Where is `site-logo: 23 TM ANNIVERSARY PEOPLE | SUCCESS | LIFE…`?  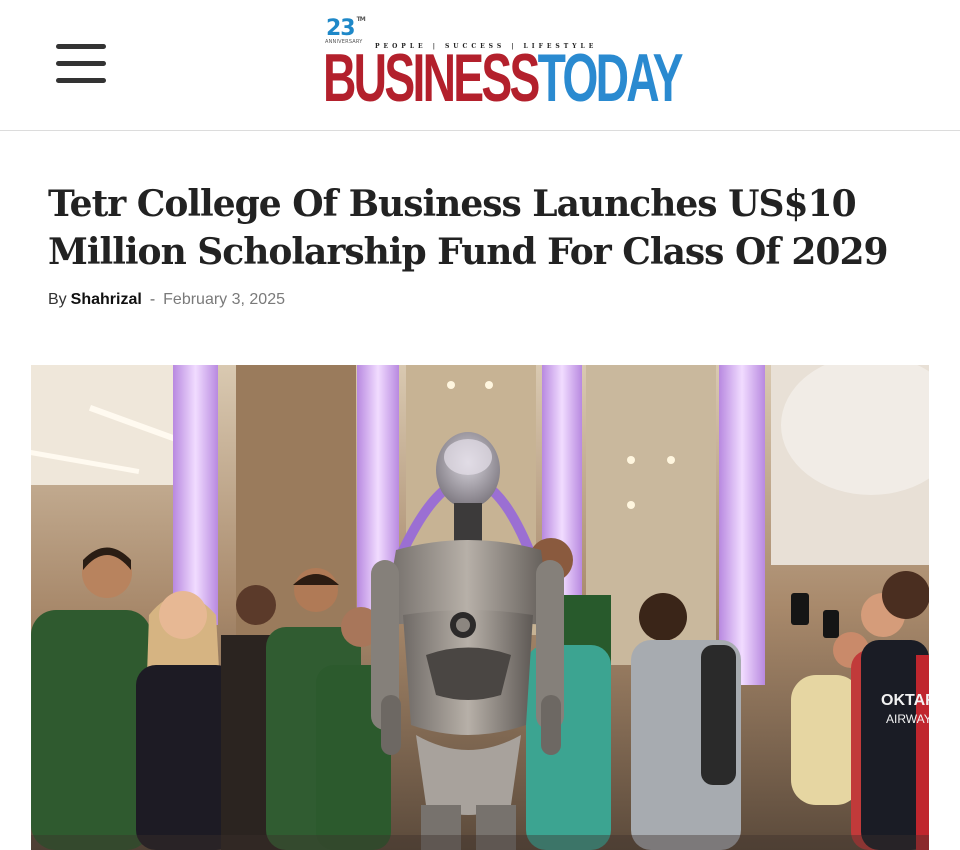 site-logo: 23 TM ANNIVERSARY PEOPLE | SUCCESS | LIFE… is located at coordinates (503, 64).